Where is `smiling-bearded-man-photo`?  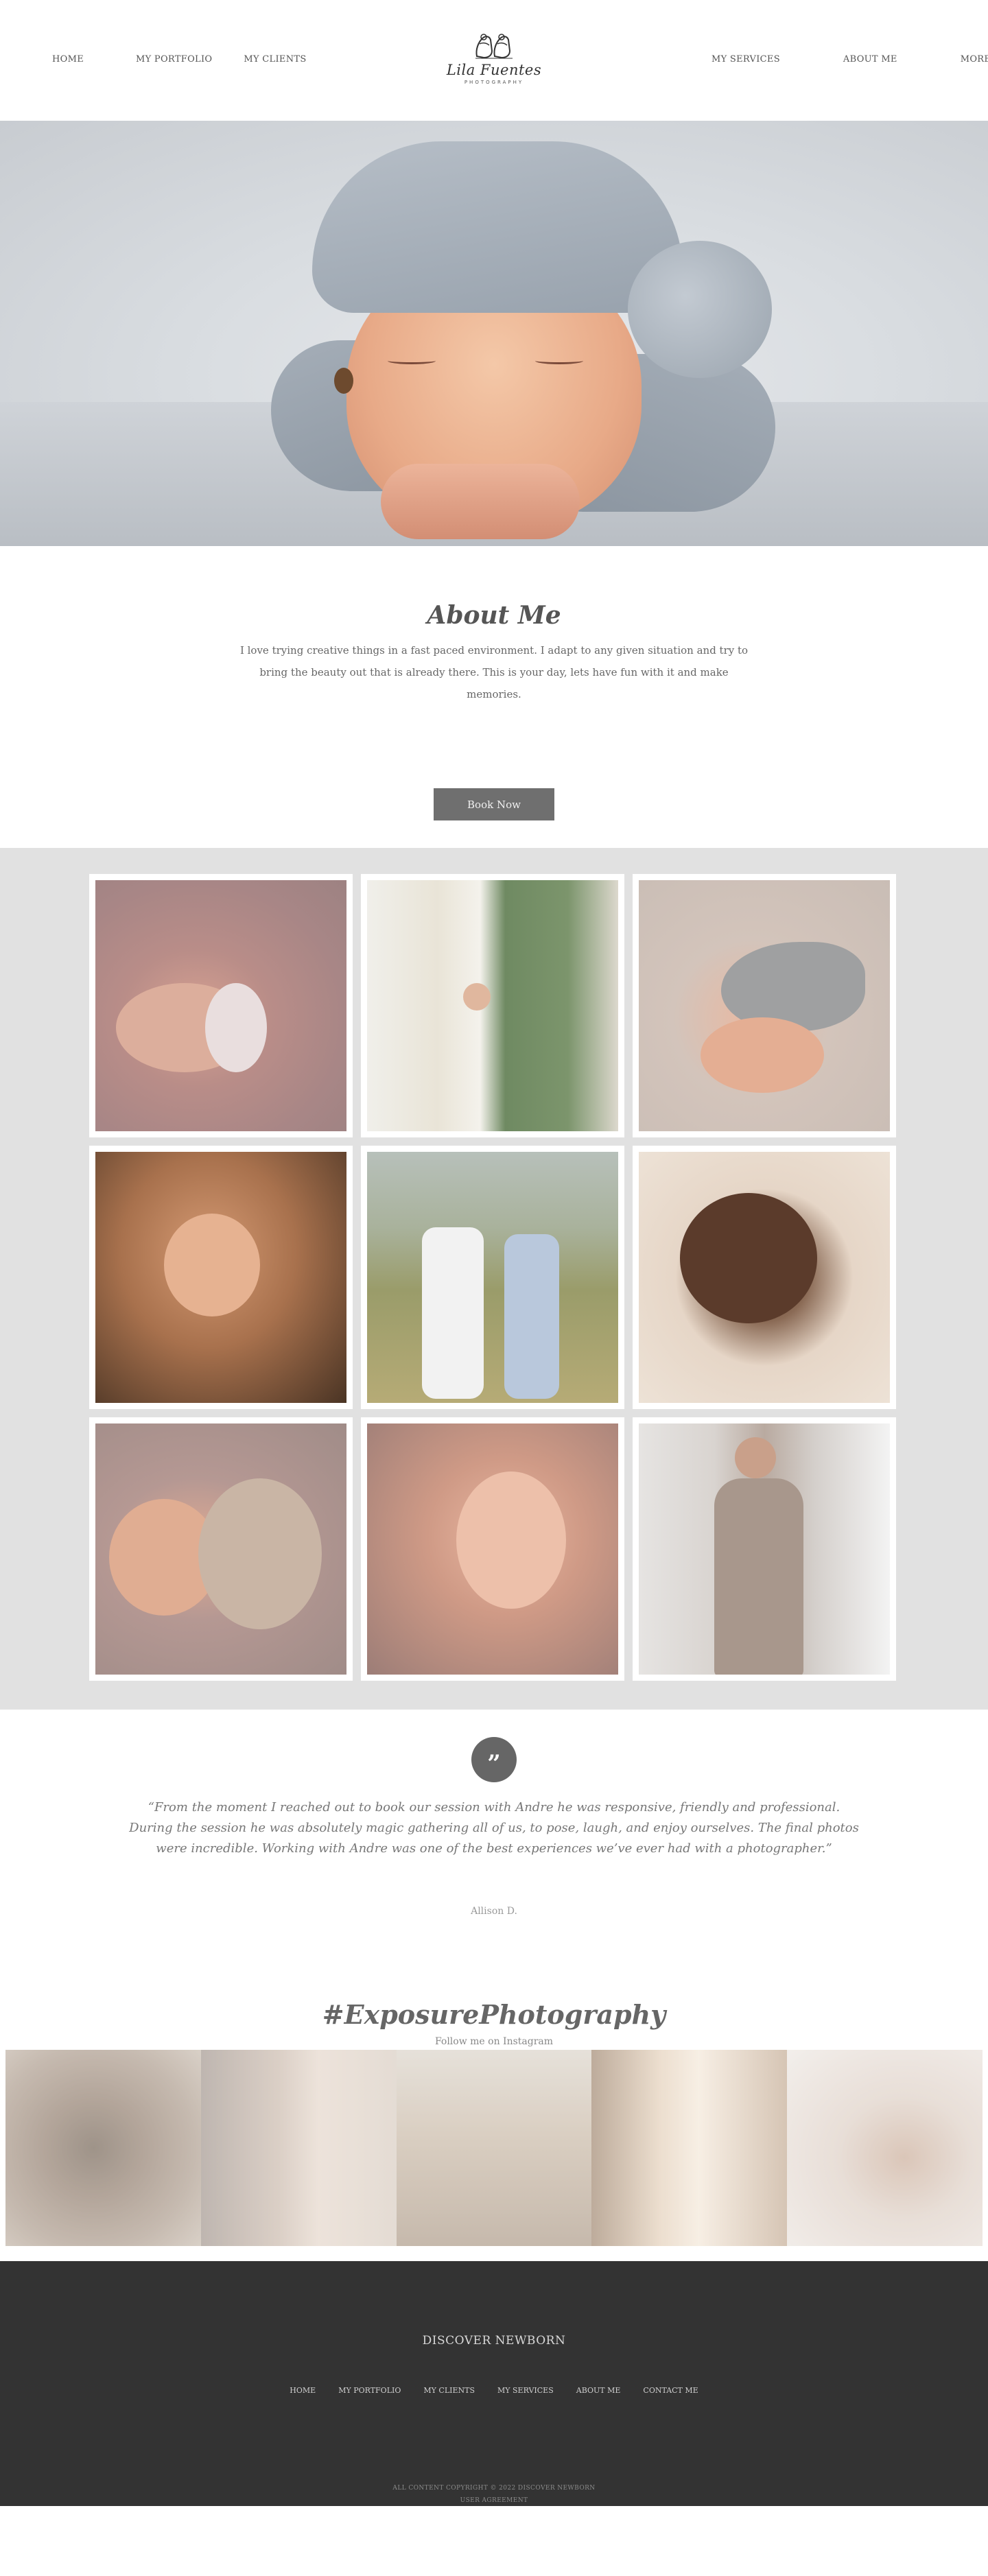 smiling-bearded-man-photo is located at coordinates (298, 2148).